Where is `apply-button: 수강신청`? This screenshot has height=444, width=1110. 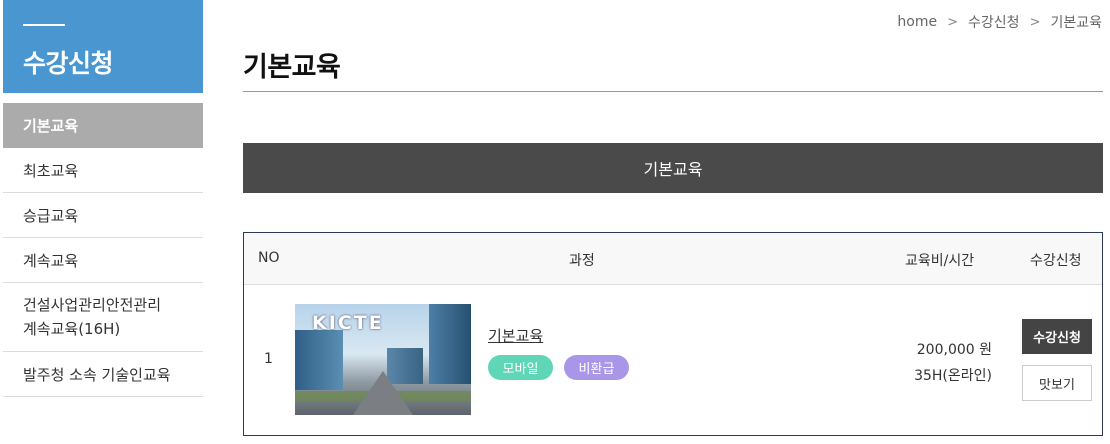
apply-button: 수강신청 is located at coordinates (1057, 336).